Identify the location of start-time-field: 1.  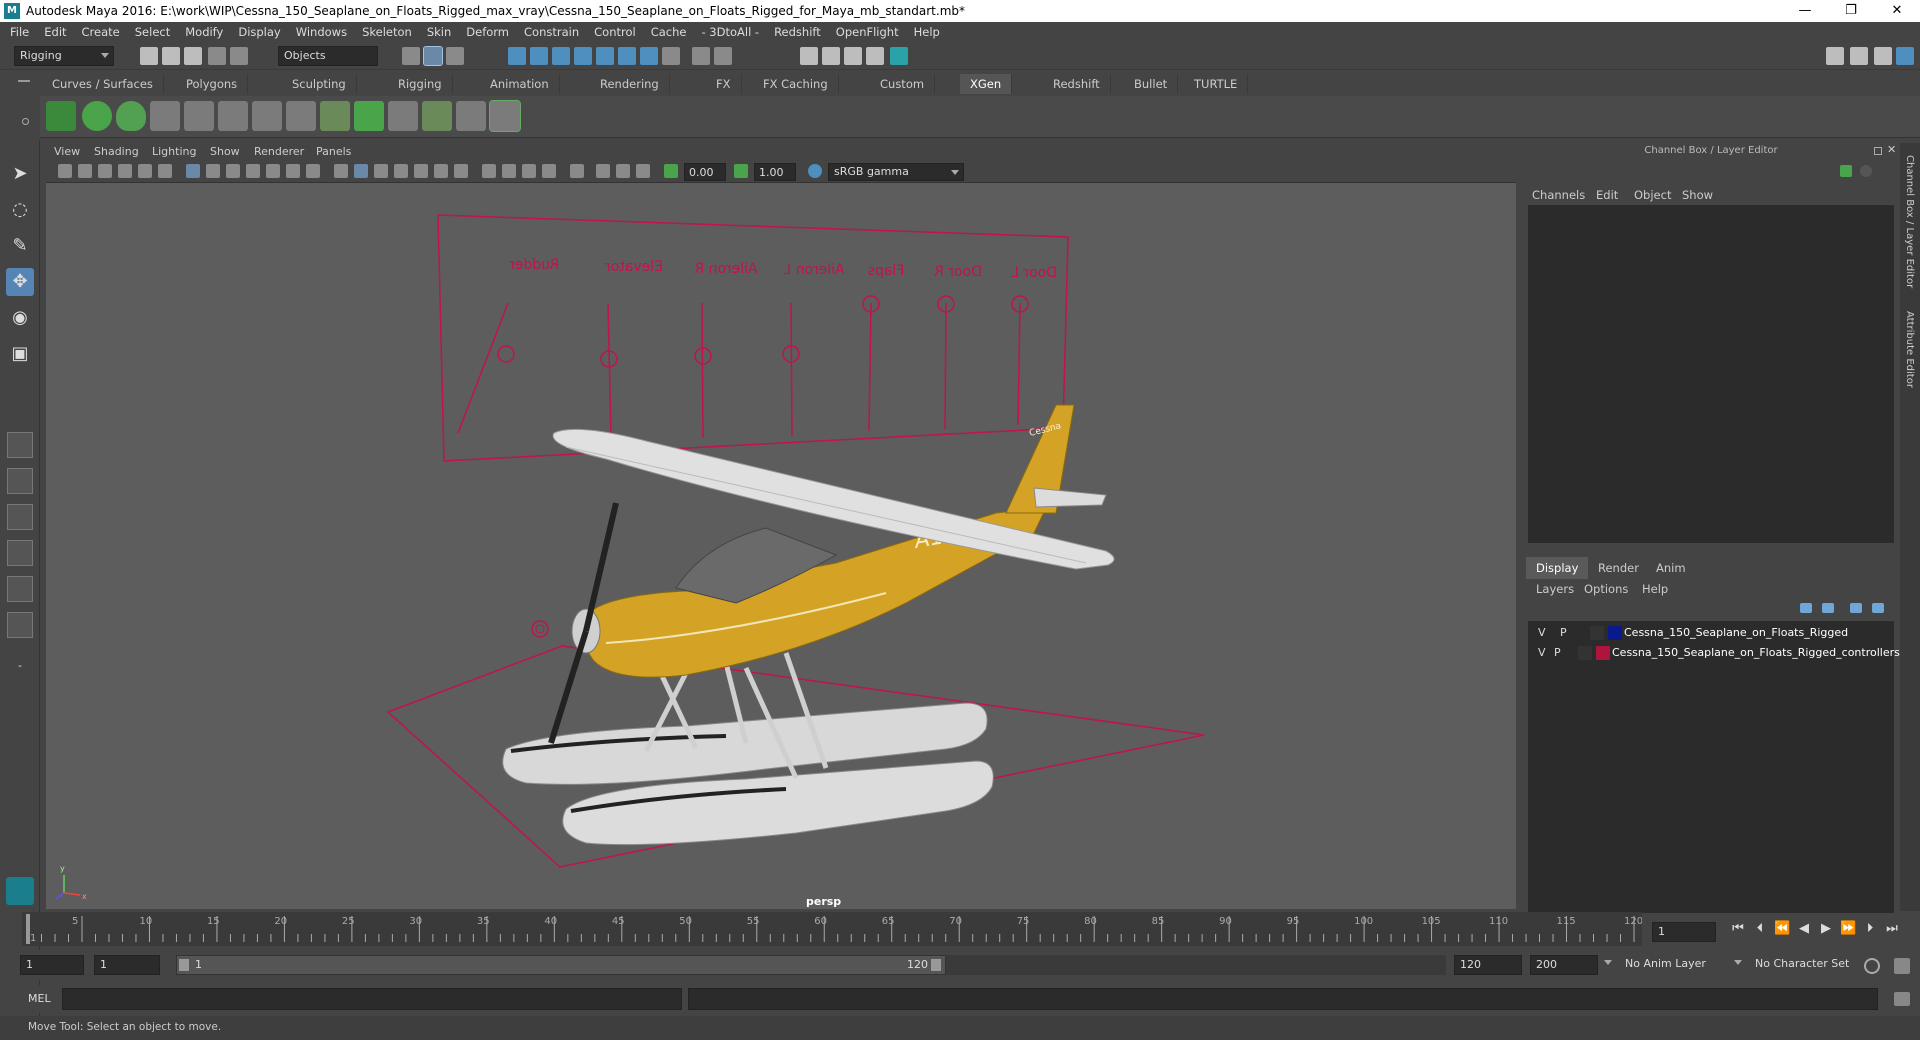
(52, 965).